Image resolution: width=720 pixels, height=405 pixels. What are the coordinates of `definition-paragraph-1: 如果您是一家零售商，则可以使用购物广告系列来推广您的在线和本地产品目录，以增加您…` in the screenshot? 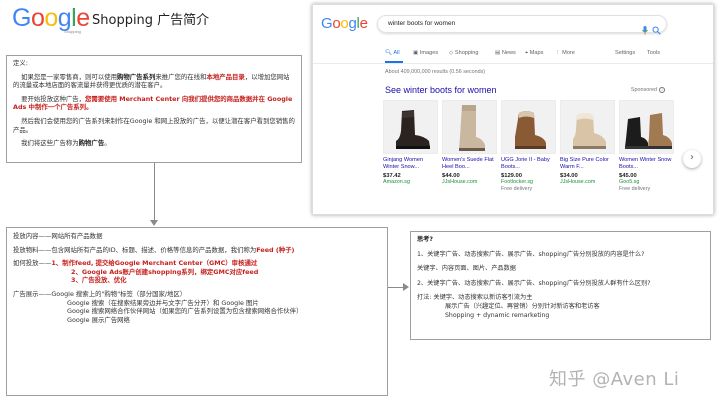 It's located at (151, 81).